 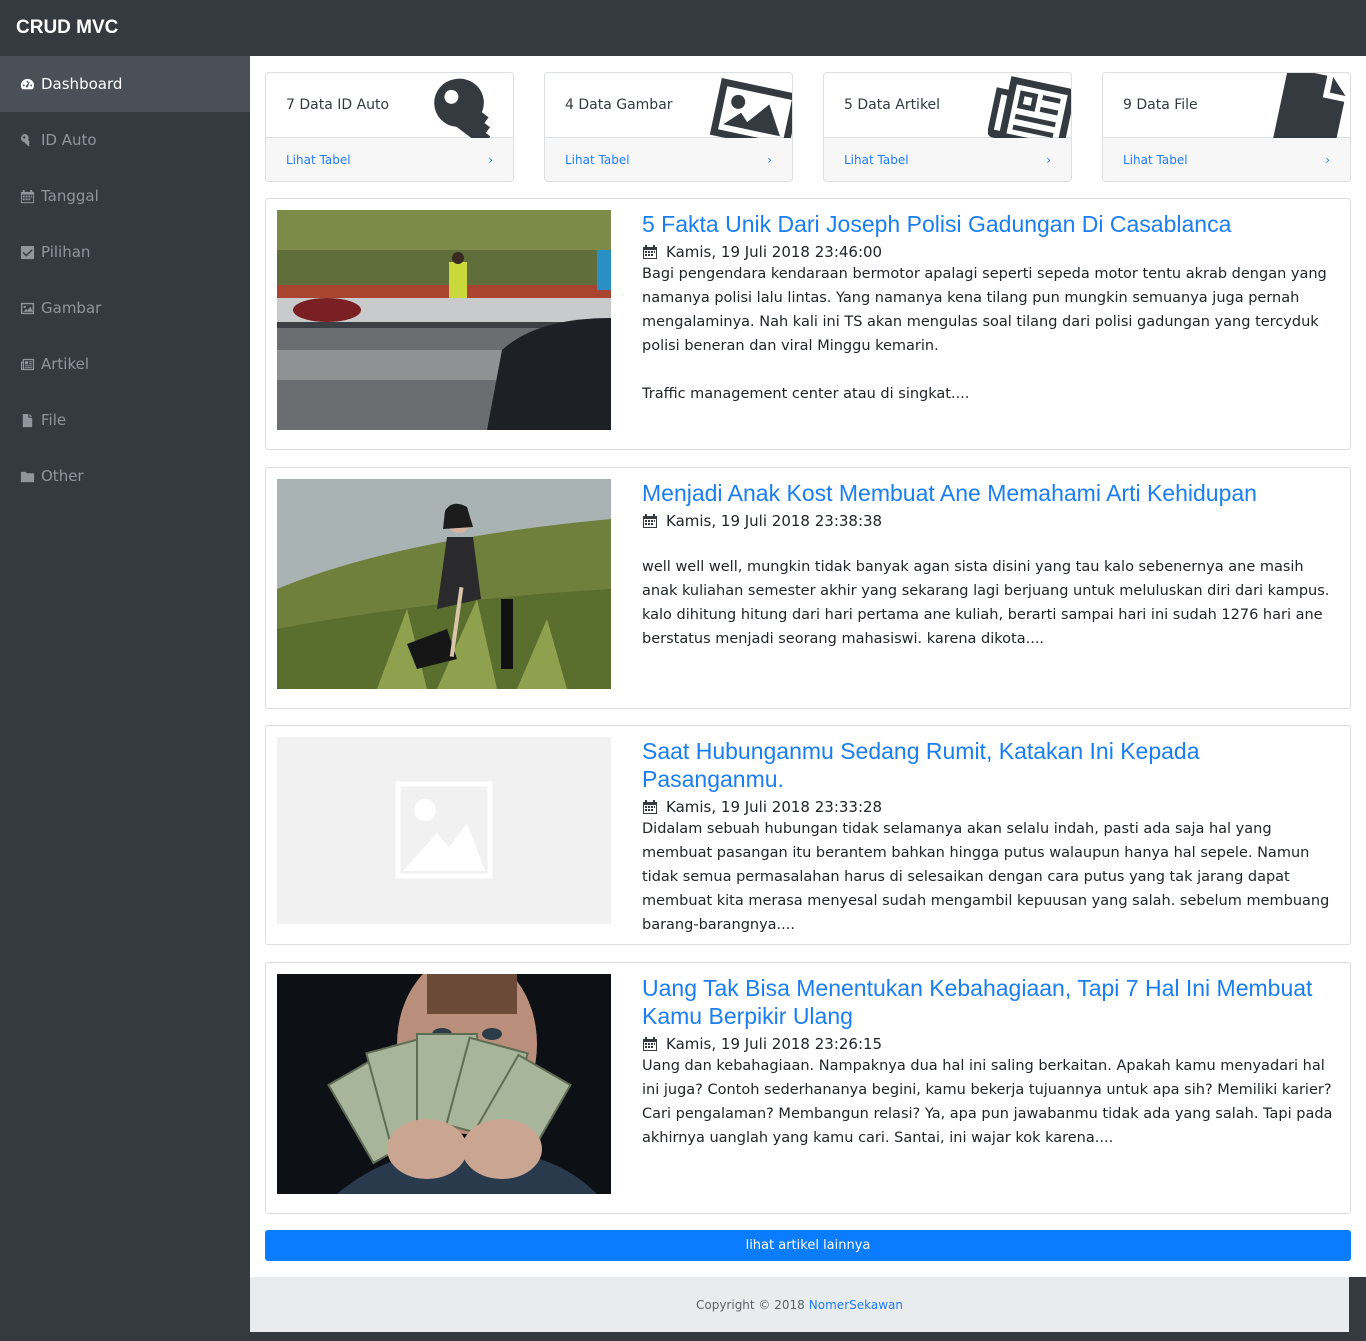 What do you see at coordinates (27, 476) in the screenshot?
I see `folder-icon` at bounding box center [27, 476].